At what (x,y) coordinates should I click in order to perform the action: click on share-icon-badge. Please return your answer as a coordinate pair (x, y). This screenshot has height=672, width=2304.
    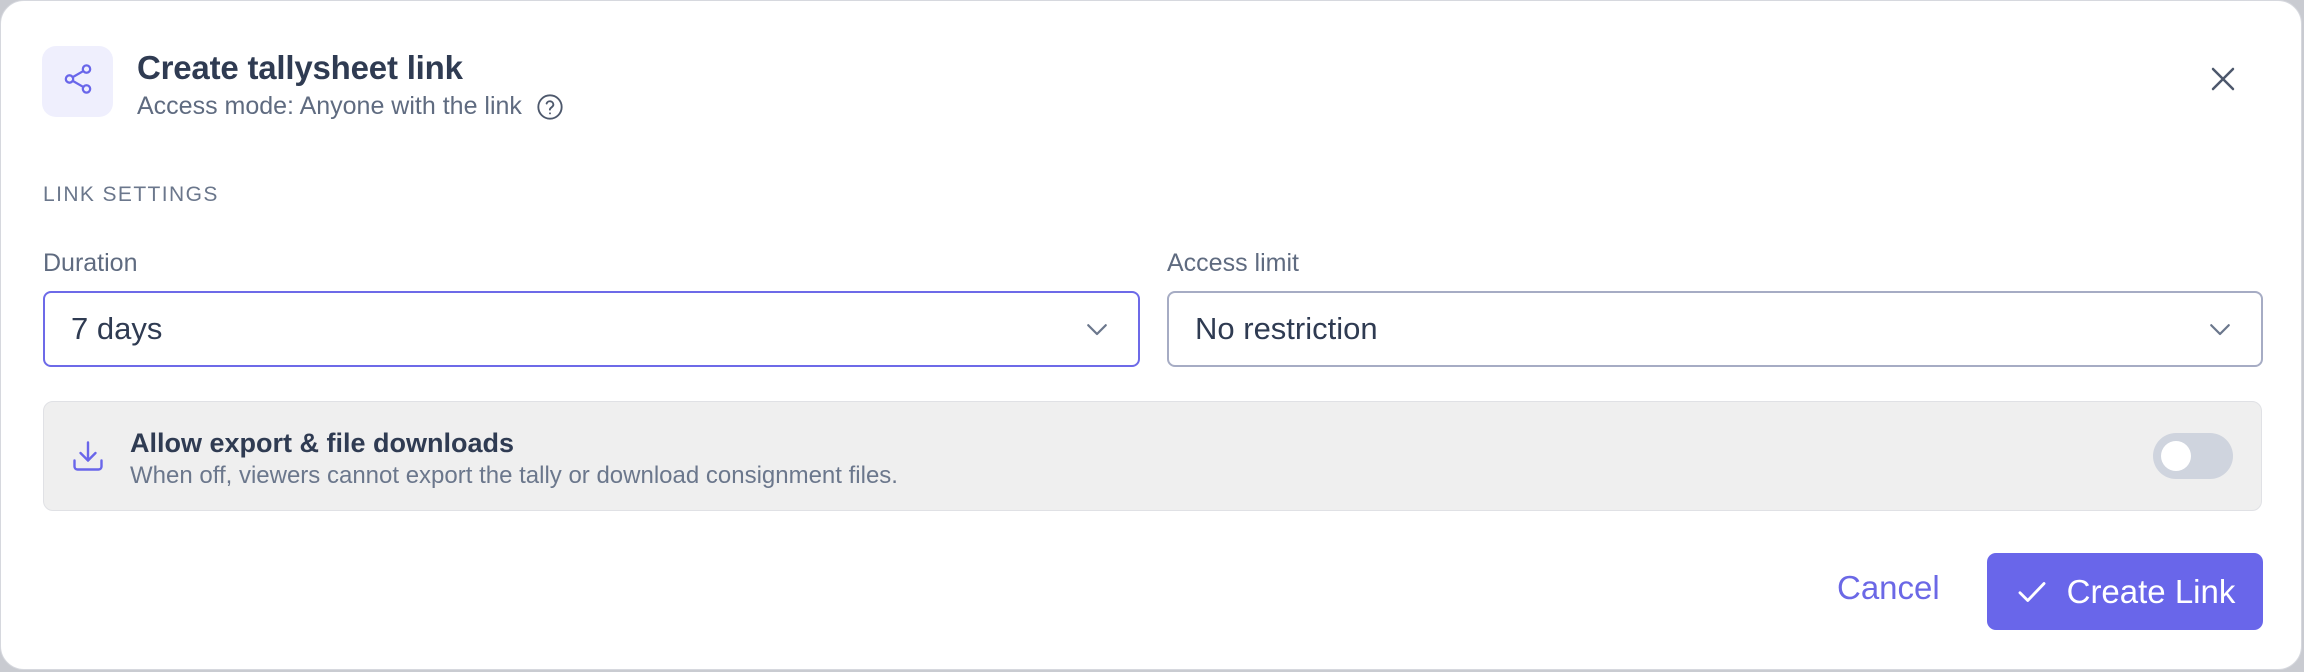
    Looking at the image, I should click on (77, 81).